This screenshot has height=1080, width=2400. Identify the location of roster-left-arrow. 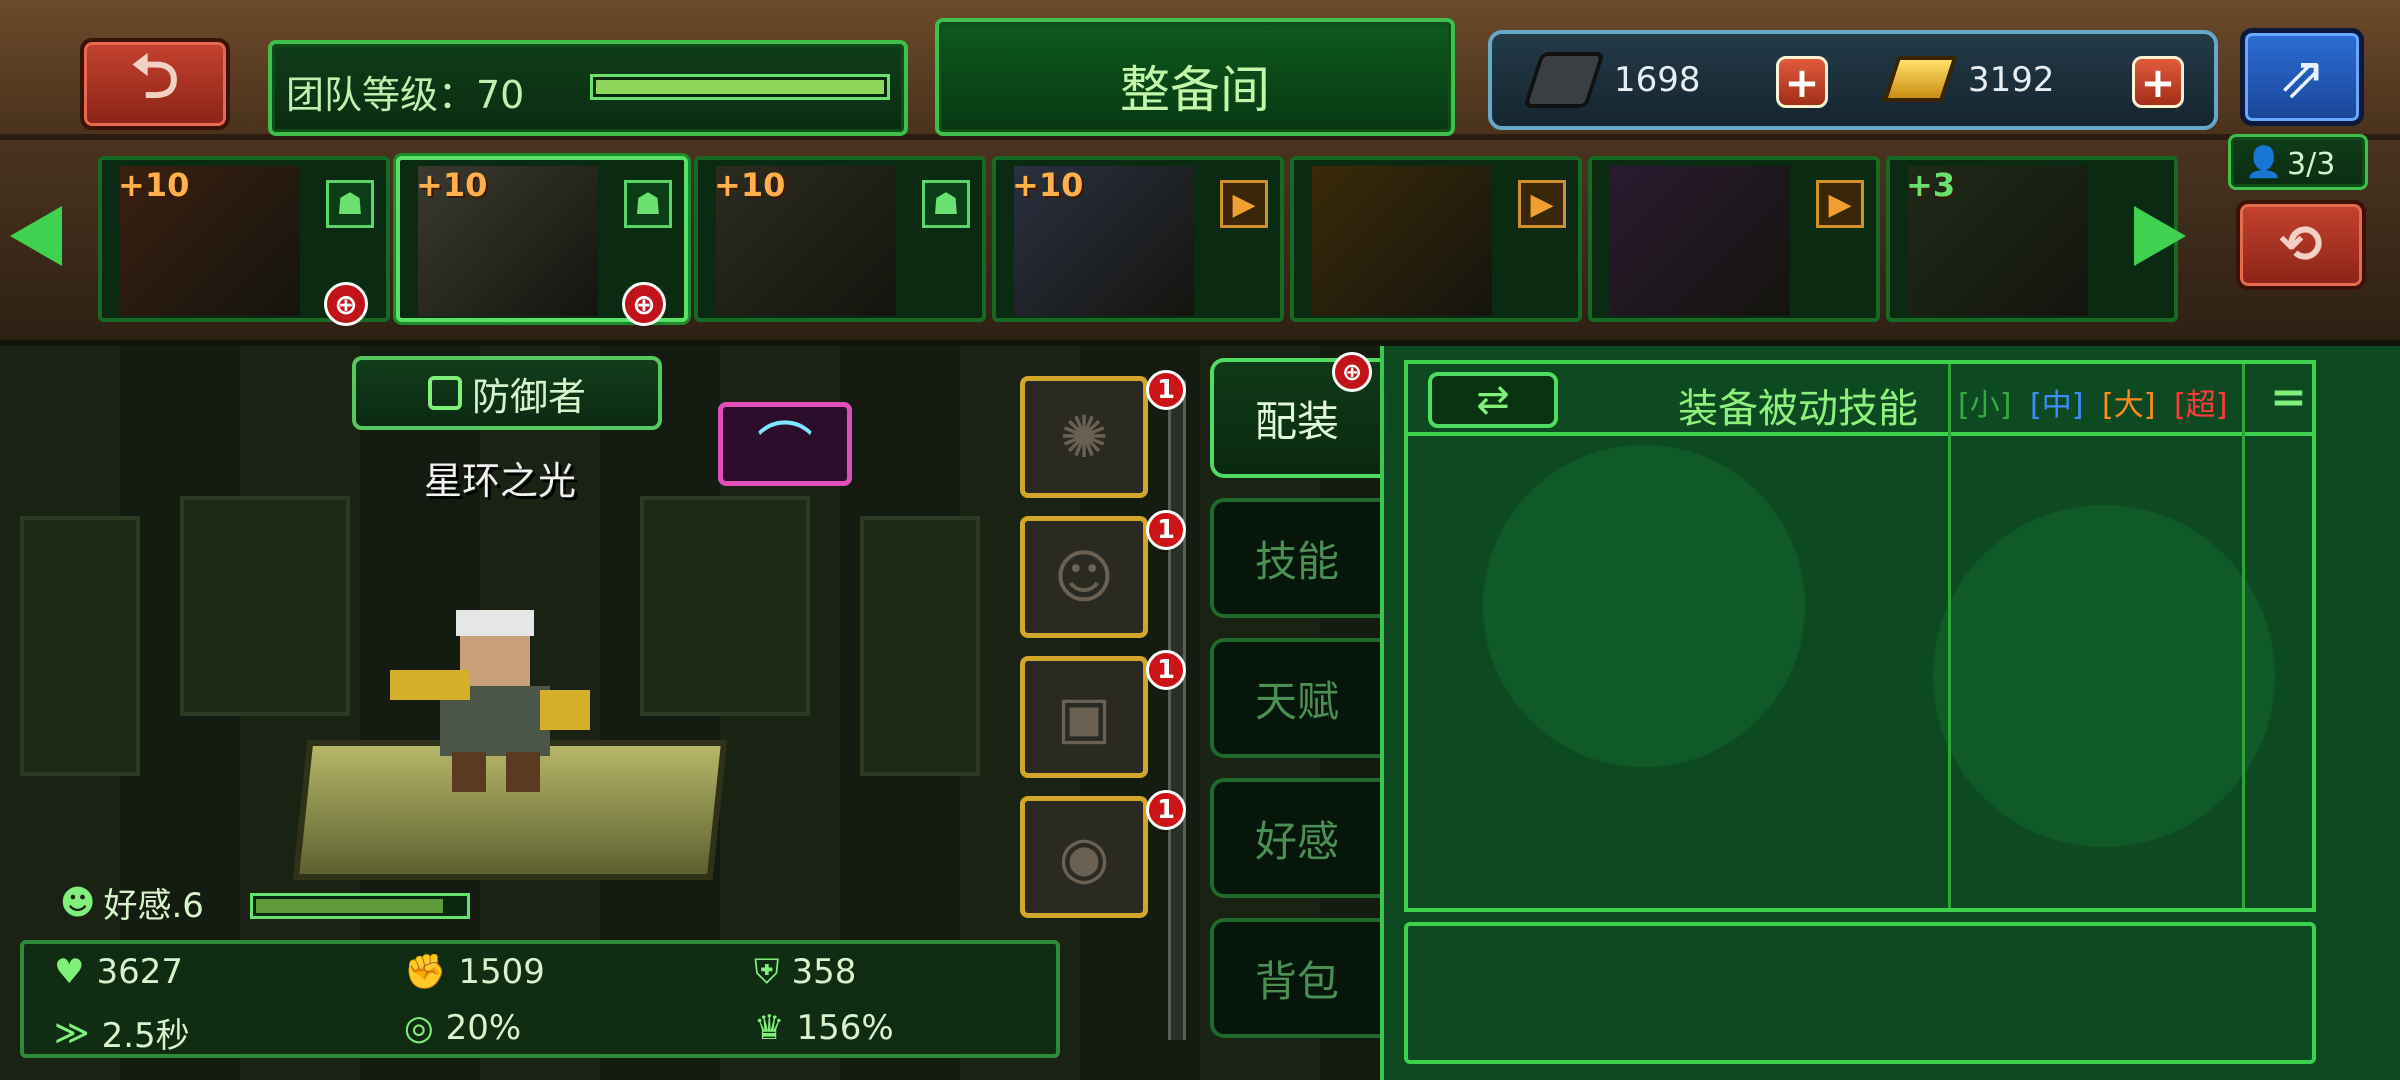
(36, 236).